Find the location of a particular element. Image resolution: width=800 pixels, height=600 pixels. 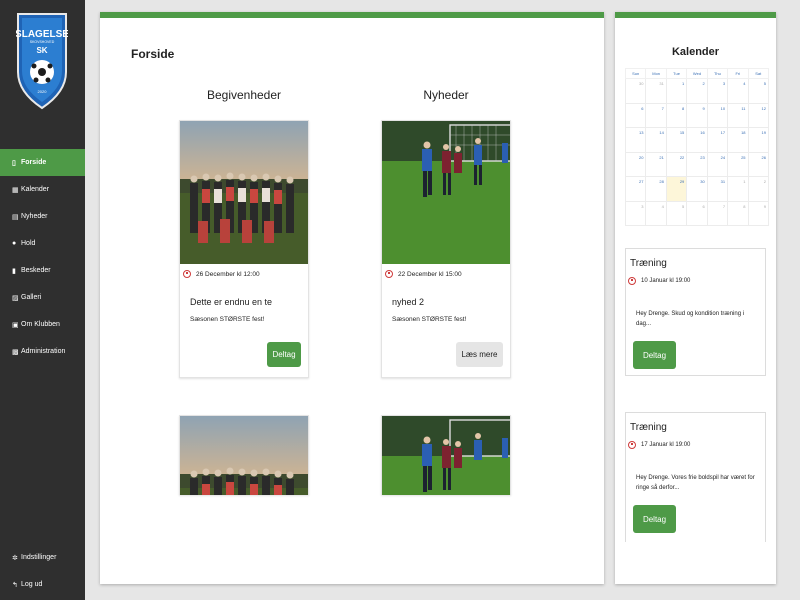

news-date-text: 22 December kl 15:00 is located at coordinates (430, 274).